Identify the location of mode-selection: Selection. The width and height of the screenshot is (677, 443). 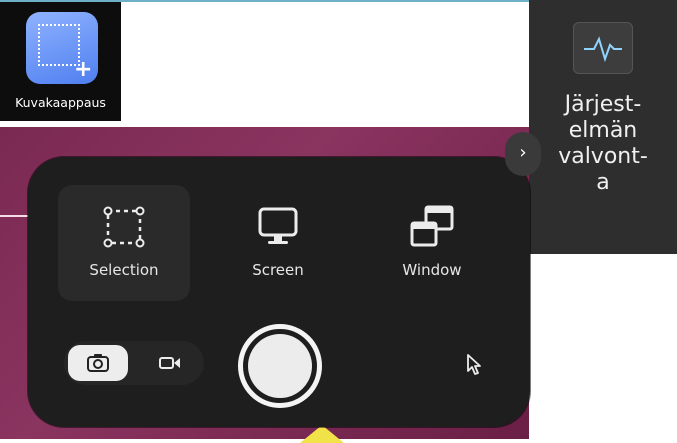
(124, 243).